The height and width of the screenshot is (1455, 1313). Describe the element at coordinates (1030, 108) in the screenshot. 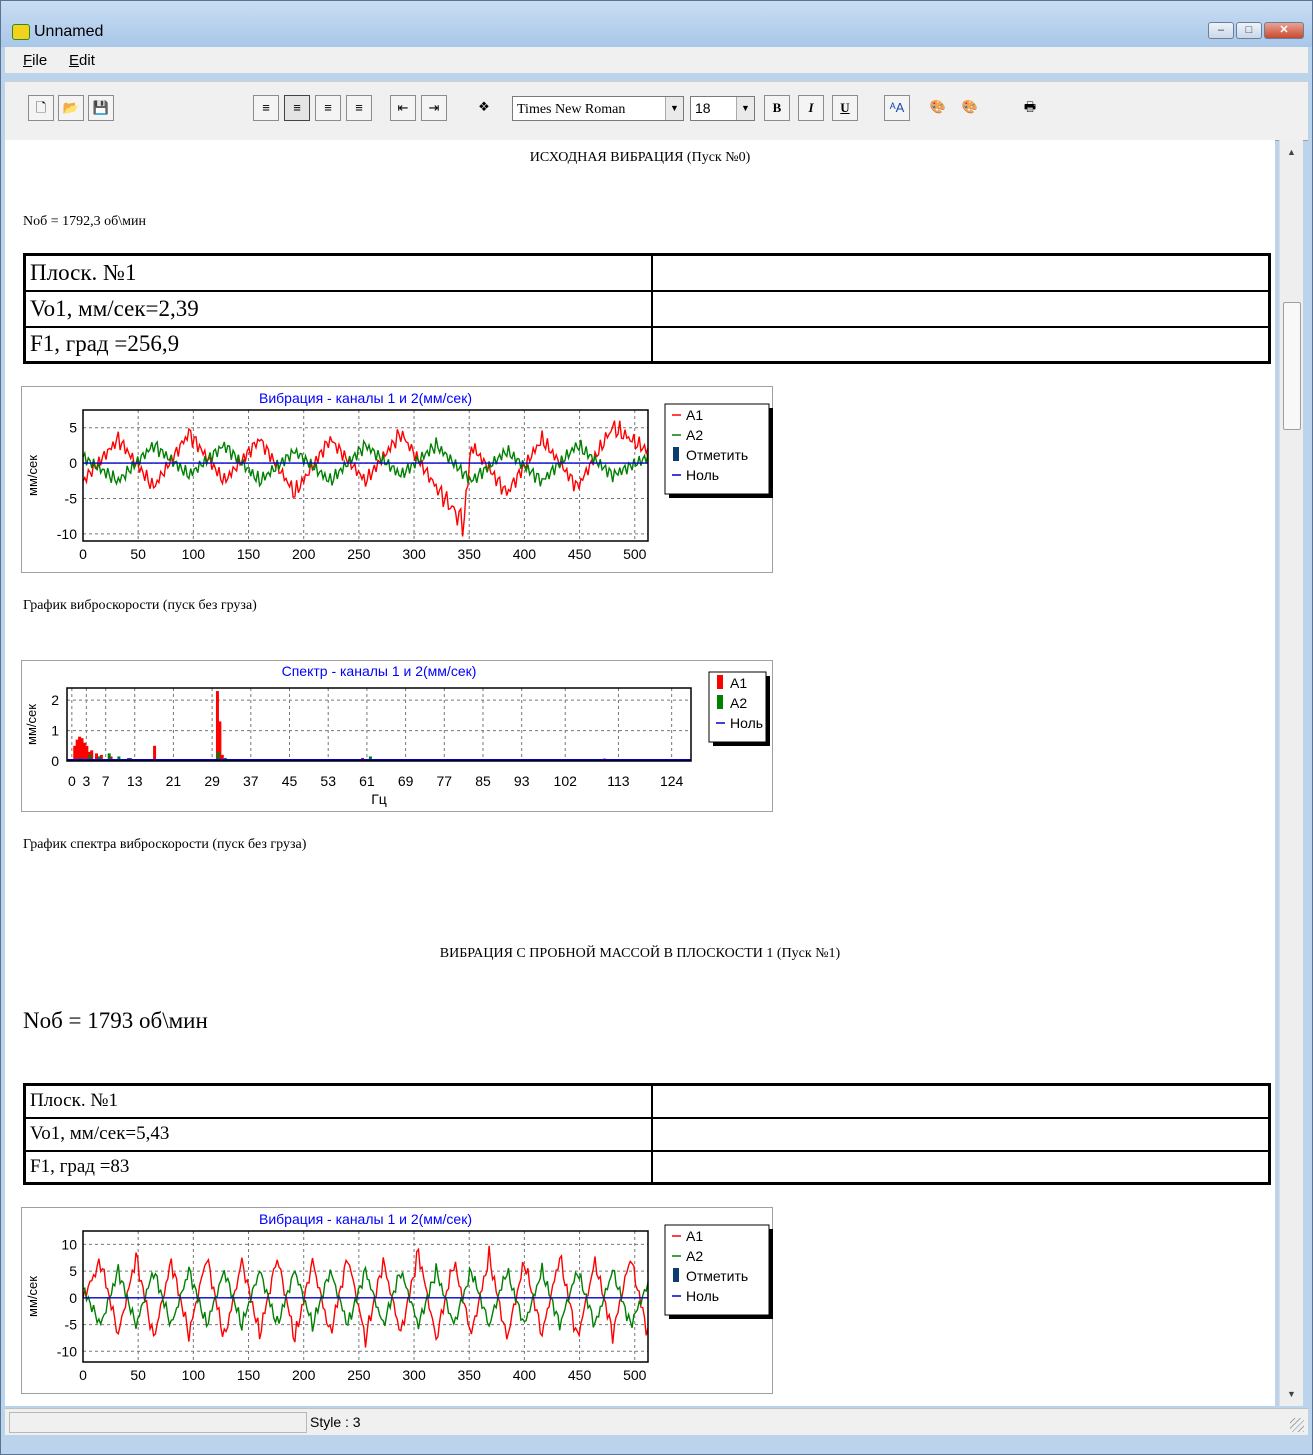

I see `print-icon: 🖶` at that location.